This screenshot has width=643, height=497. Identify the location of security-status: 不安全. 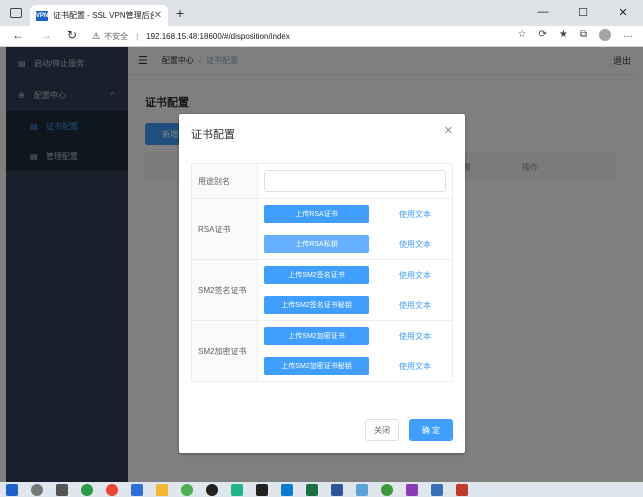
(116, 36).